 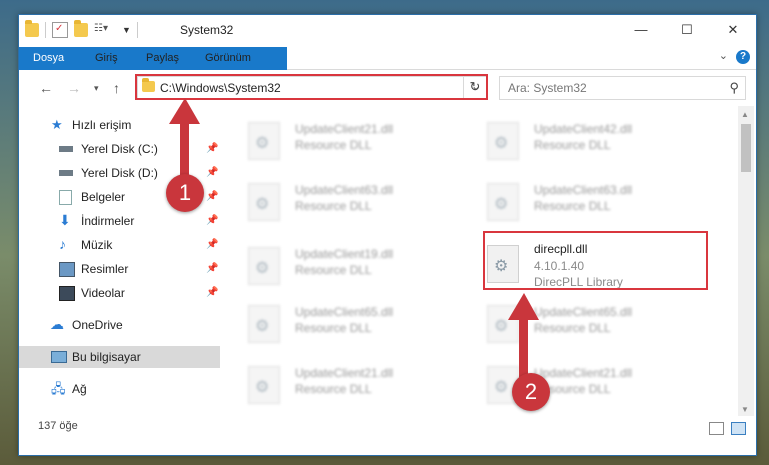 I want to click on back-arrow-icon: ←, so click(x=46, y=88).